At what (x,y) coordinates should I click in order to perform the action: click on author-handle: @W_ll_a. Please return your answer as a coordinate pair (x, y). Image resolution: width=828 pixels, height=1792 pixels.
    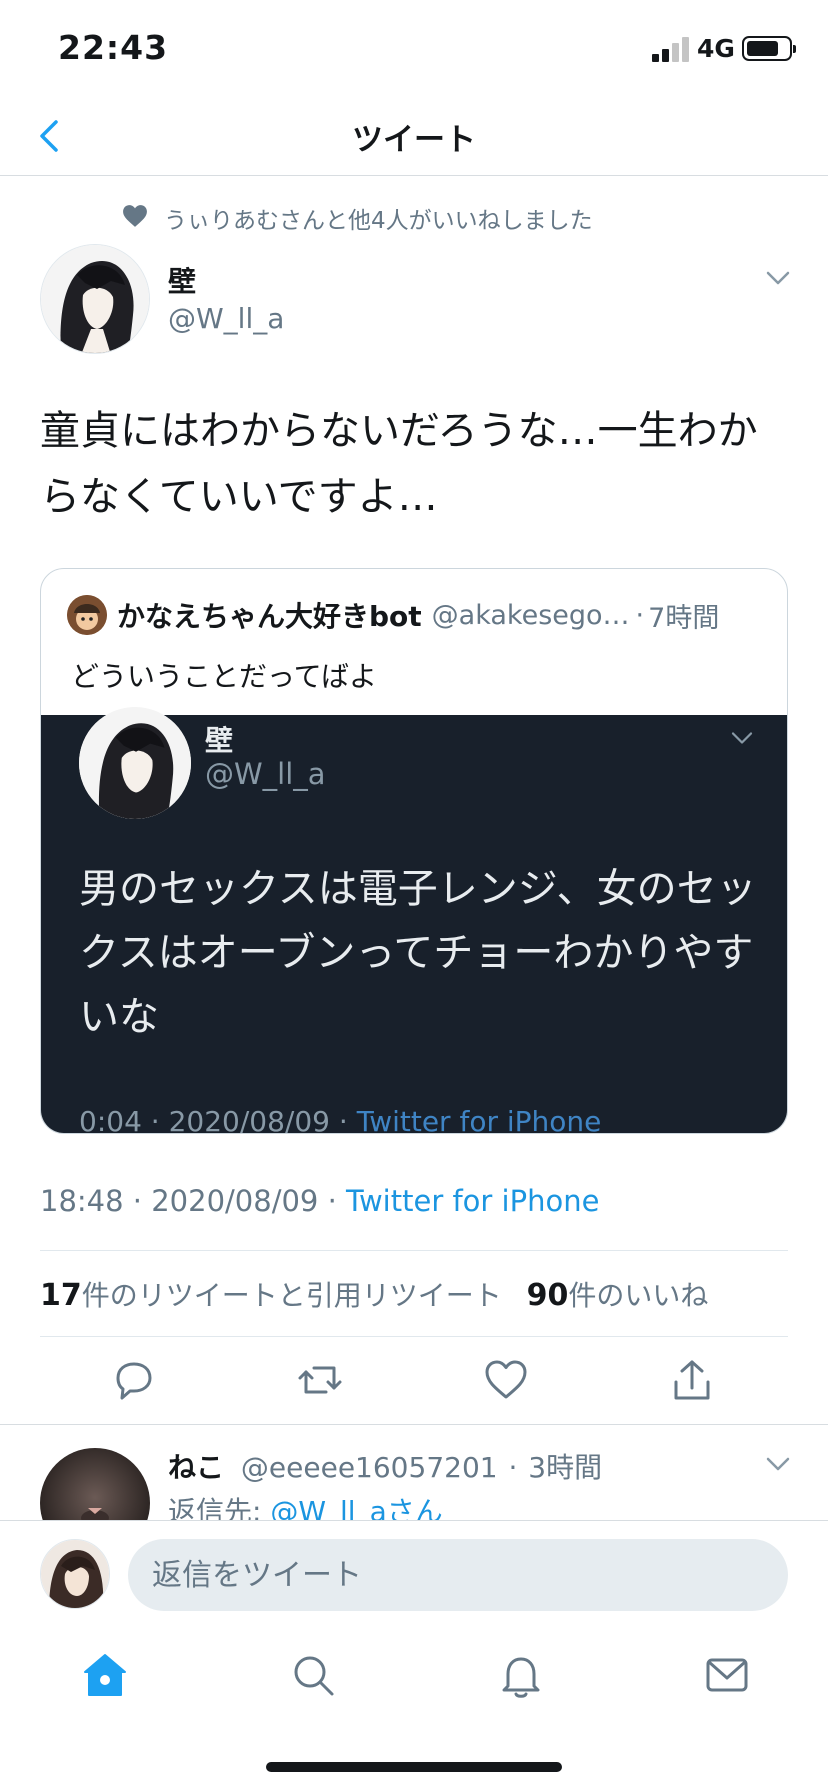
    Looking at the image, I should click on (226, 318).